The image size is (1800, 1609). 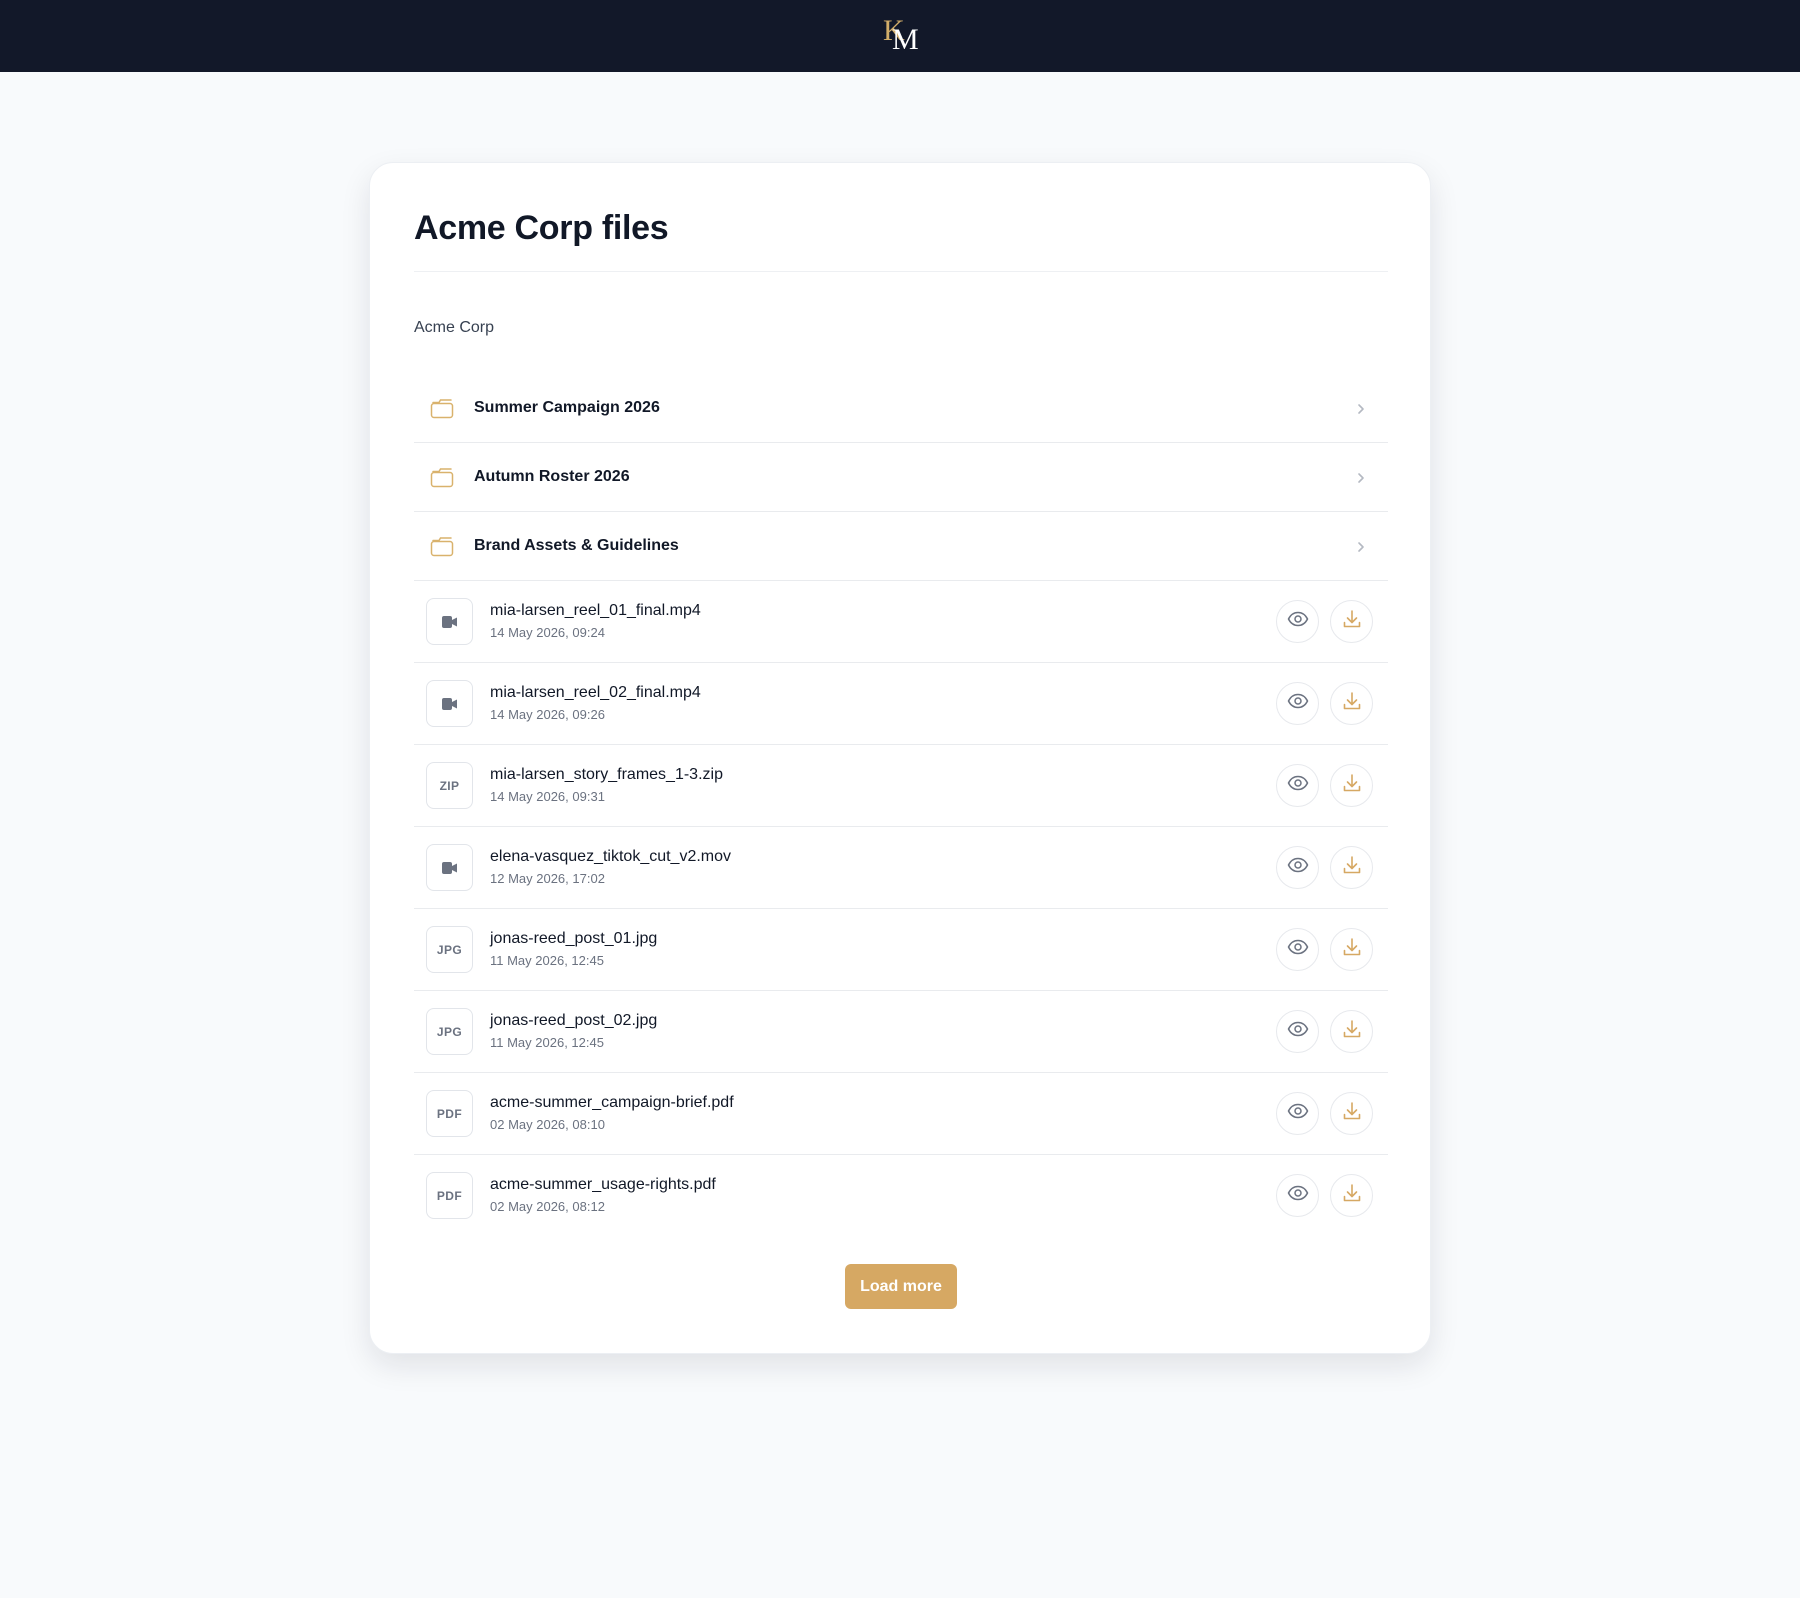 What do you see at coordinates (905, 39) in the screenshot?
I see `logo-letter-m: M` at bounding box center [905, 39].